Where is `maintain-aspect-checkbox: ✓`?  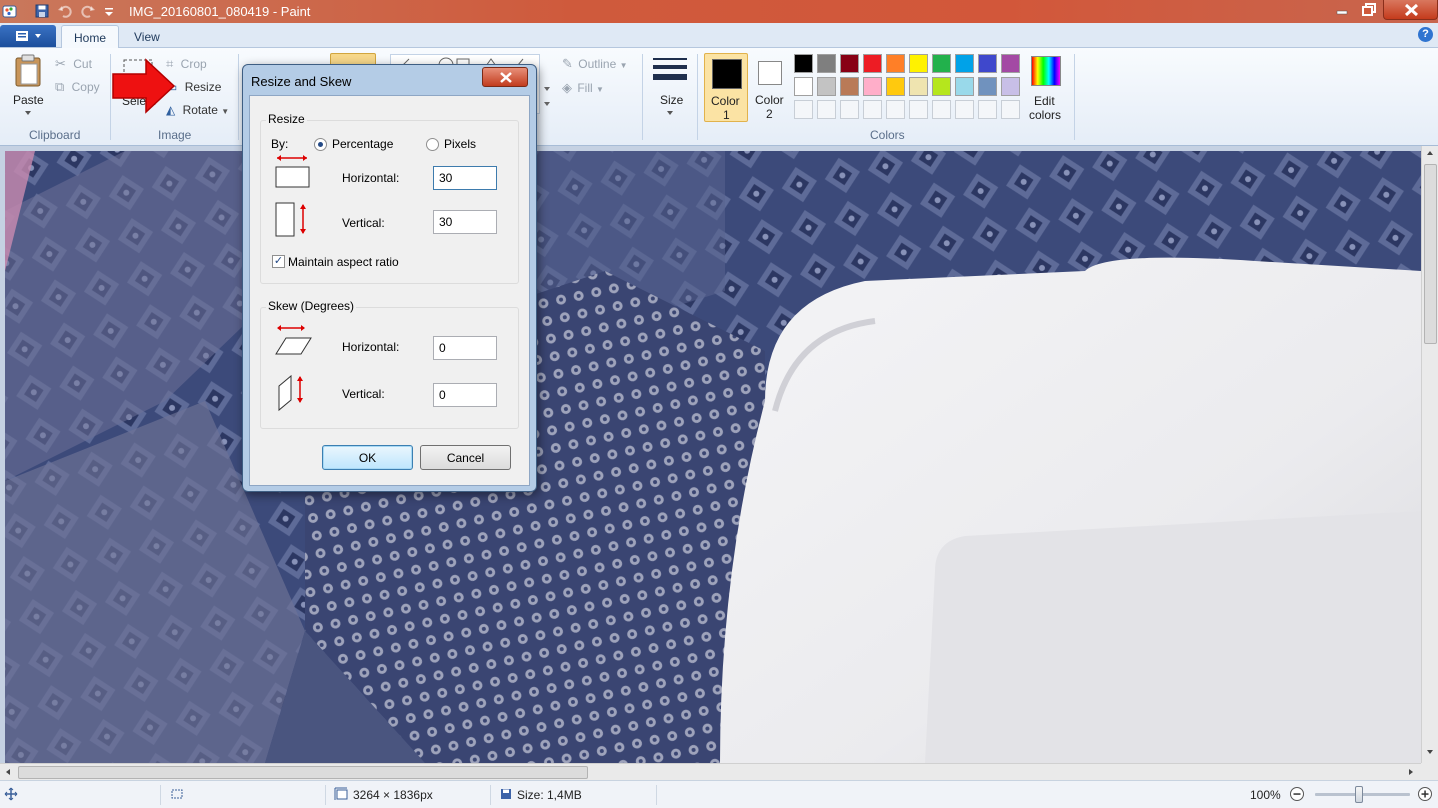 maintain-aspect-checkbox: ✓ is located at coordinates (278, 261).